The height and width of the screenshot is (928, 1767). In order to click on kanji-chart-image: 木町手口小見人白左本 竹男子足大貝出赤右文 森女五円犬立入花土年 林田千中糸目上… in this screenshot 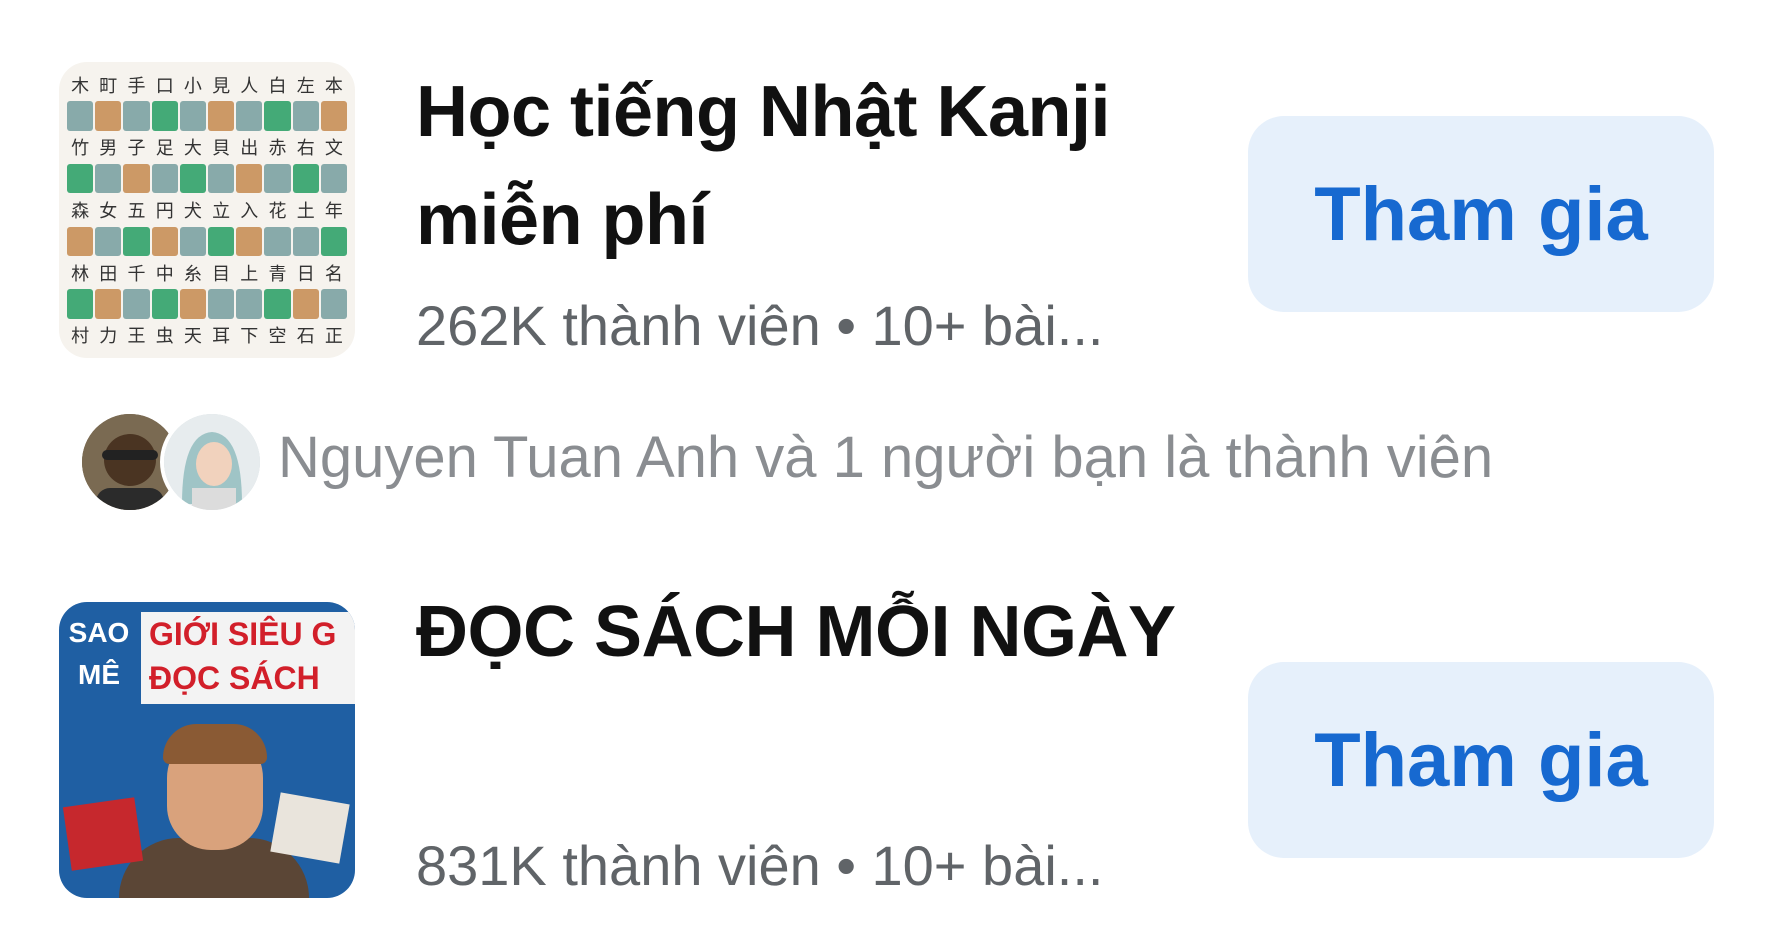, I will do `click(207, 210)`.